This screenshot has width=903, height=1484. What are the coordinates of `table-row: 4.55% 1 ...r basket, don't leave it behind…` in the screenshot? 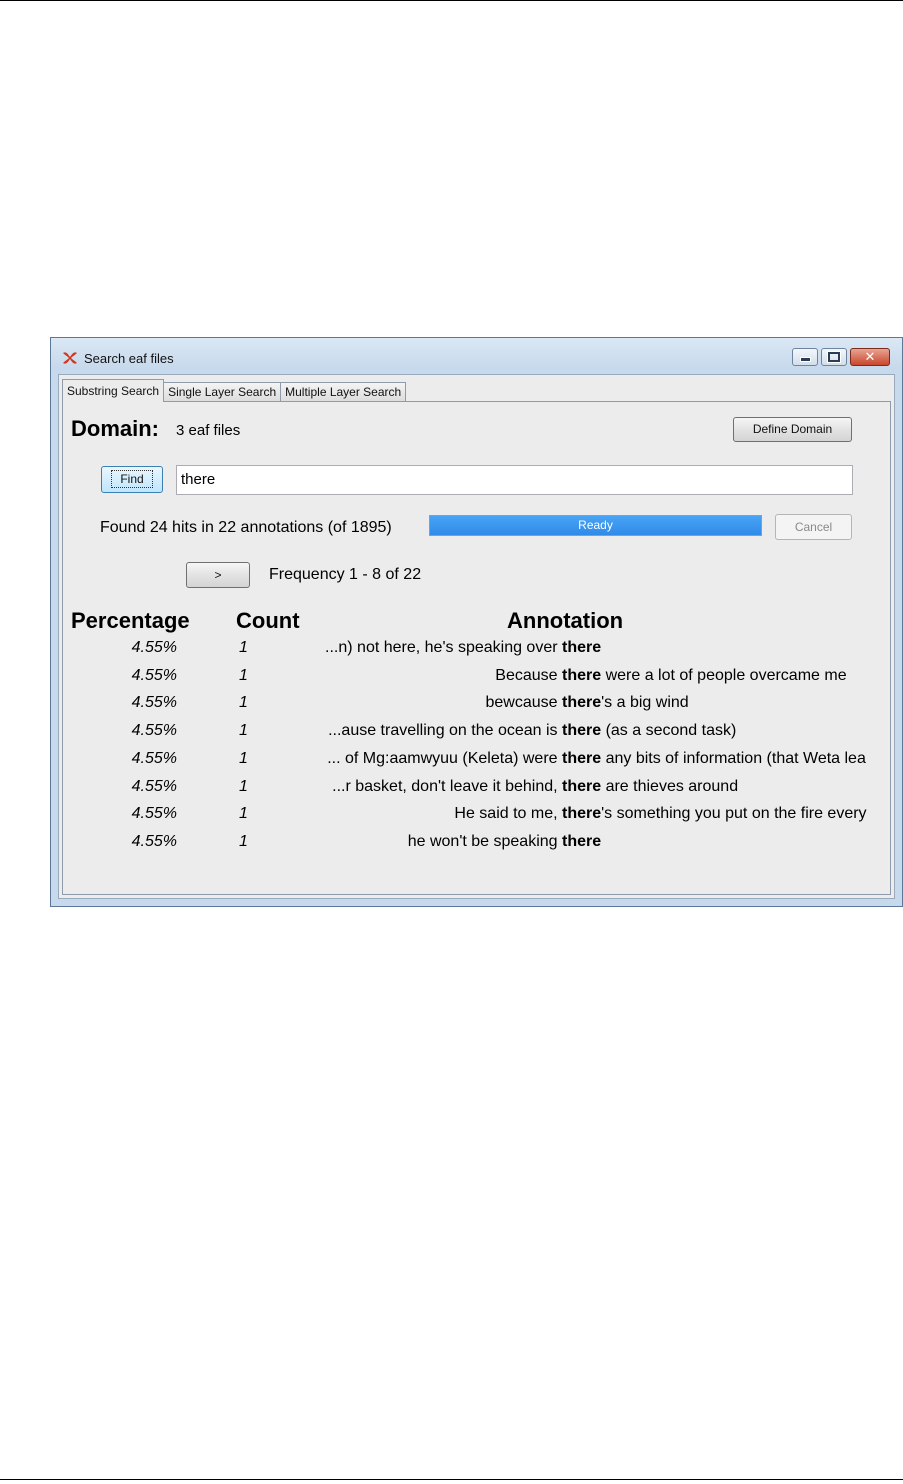 It's located at (476, 792).